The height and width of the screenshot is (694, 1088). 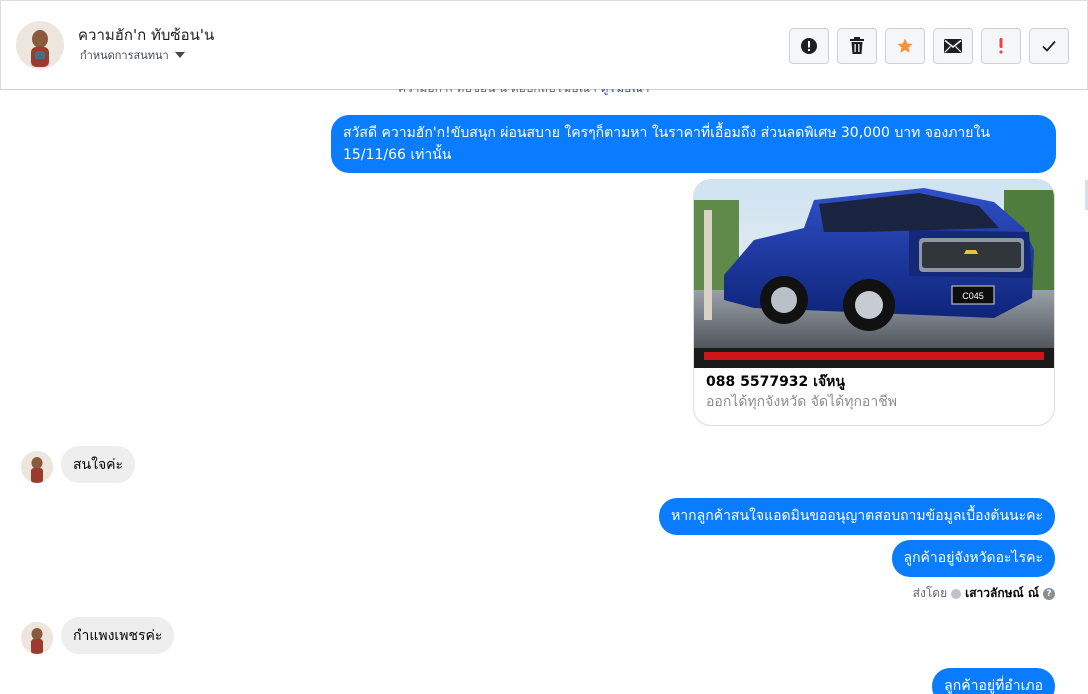 I want to click on schedule-label: กำหนดการสนทนา, so click(x=124, y=55).